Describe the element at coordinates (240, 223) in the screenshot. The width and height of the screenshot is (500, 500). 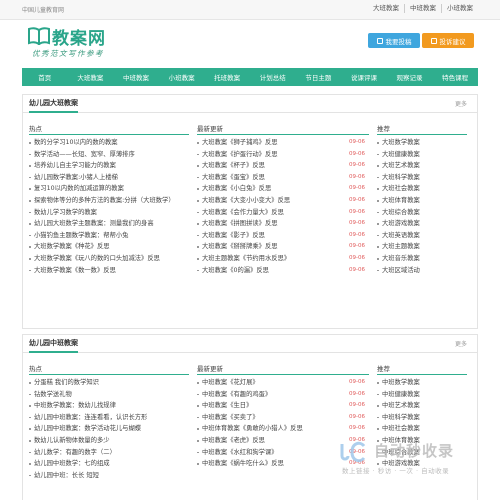
I see `list-item-title: 大班教案《拼图拼读》反思` at that location.